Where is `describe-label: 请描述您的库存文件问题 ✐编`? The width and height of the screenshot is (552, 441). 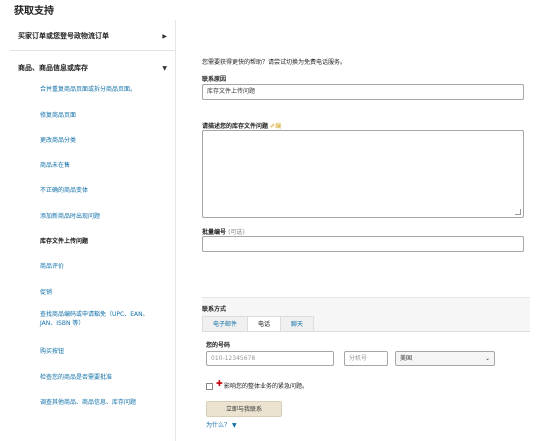 describe-label: 请描述您的库存文件问题 ✐编 is located at coordinates (241, 125).